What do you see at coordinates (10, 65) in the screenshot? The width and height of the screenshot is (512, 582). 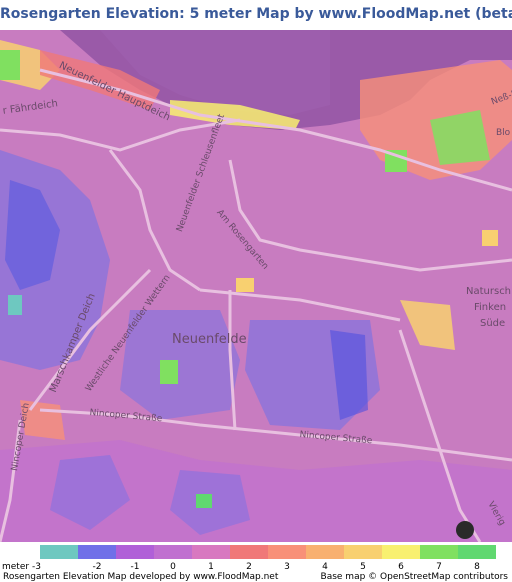 I see `dike-nw-top` at bounding box center [10, 65].